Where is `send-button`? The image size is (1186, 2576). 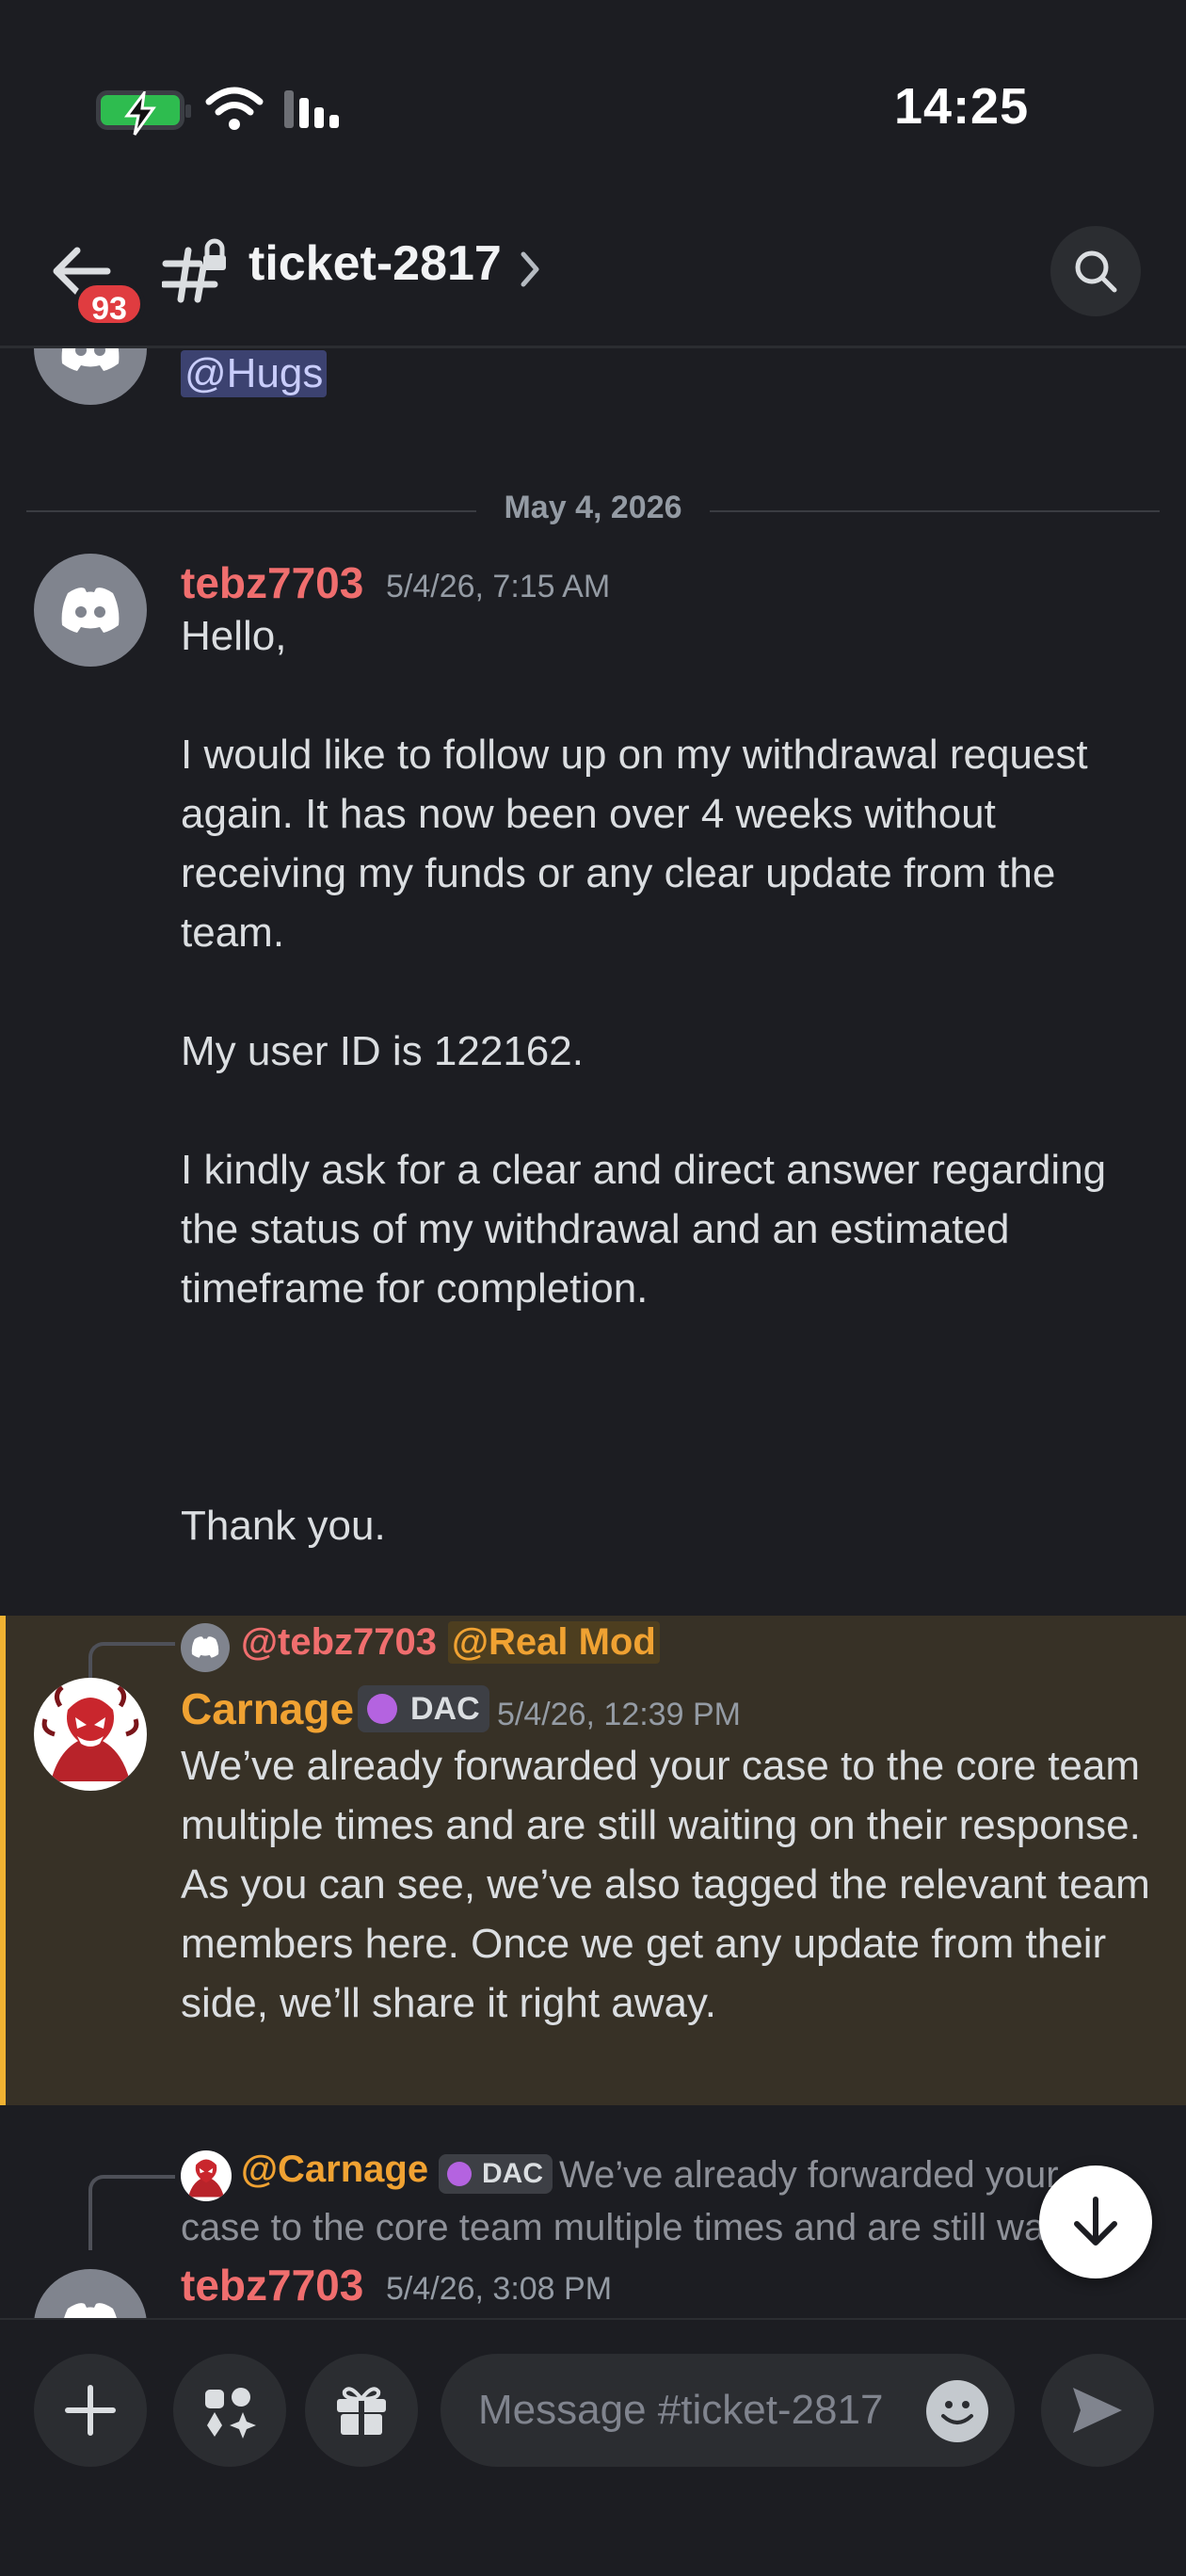
send-button is located at coordinates (1097, 2410).